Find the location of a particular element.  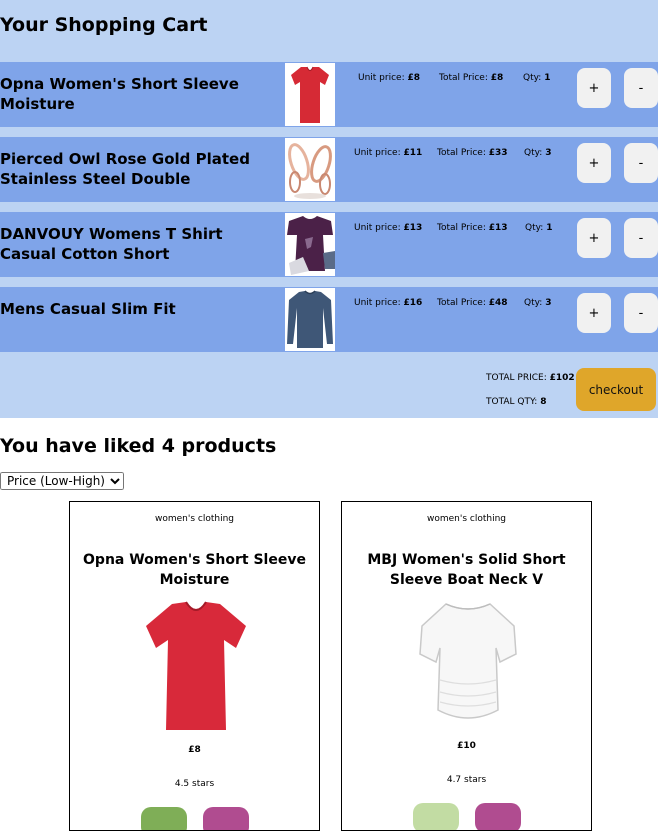

cart-total-qty: TOTAL QTY: 8 is located at coordinates (516, 402).